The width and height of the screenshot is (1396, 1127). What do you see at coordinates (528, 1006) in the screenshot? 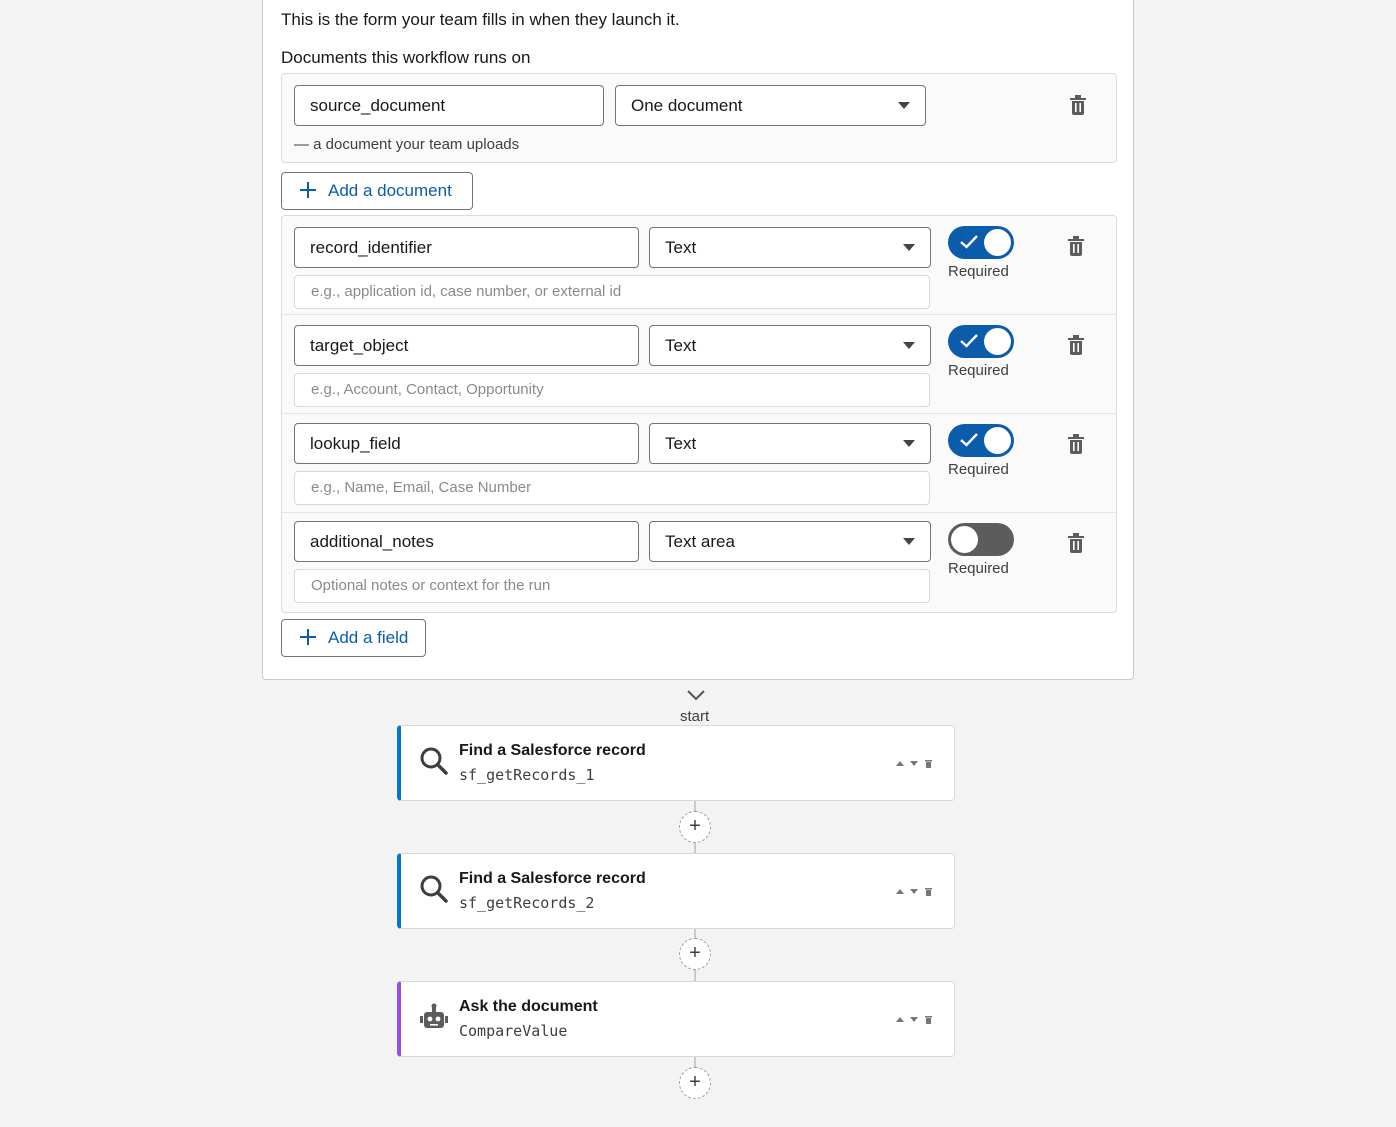
I see `step-title: Ask the document` at bounding box center [528, 1006].